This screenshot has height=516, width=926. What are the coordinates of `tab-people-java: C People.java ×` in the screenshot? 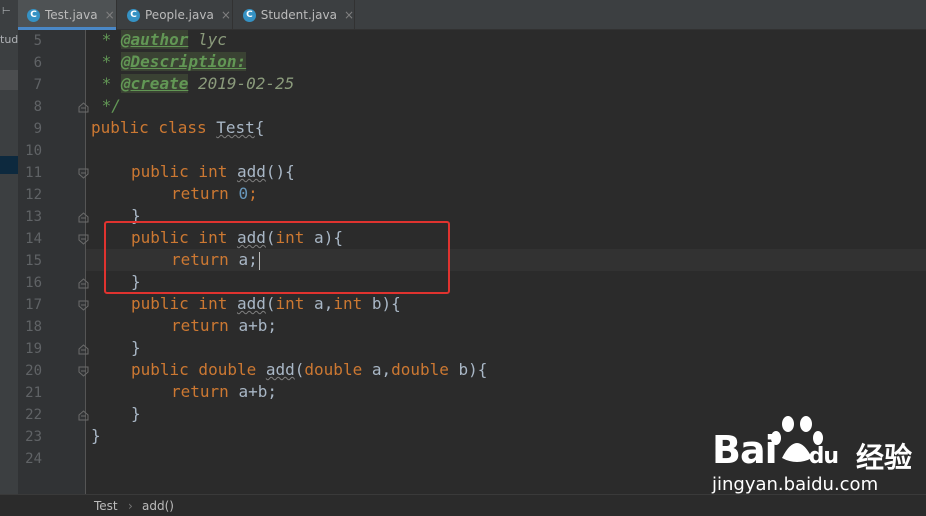 It's located at (175, 15).